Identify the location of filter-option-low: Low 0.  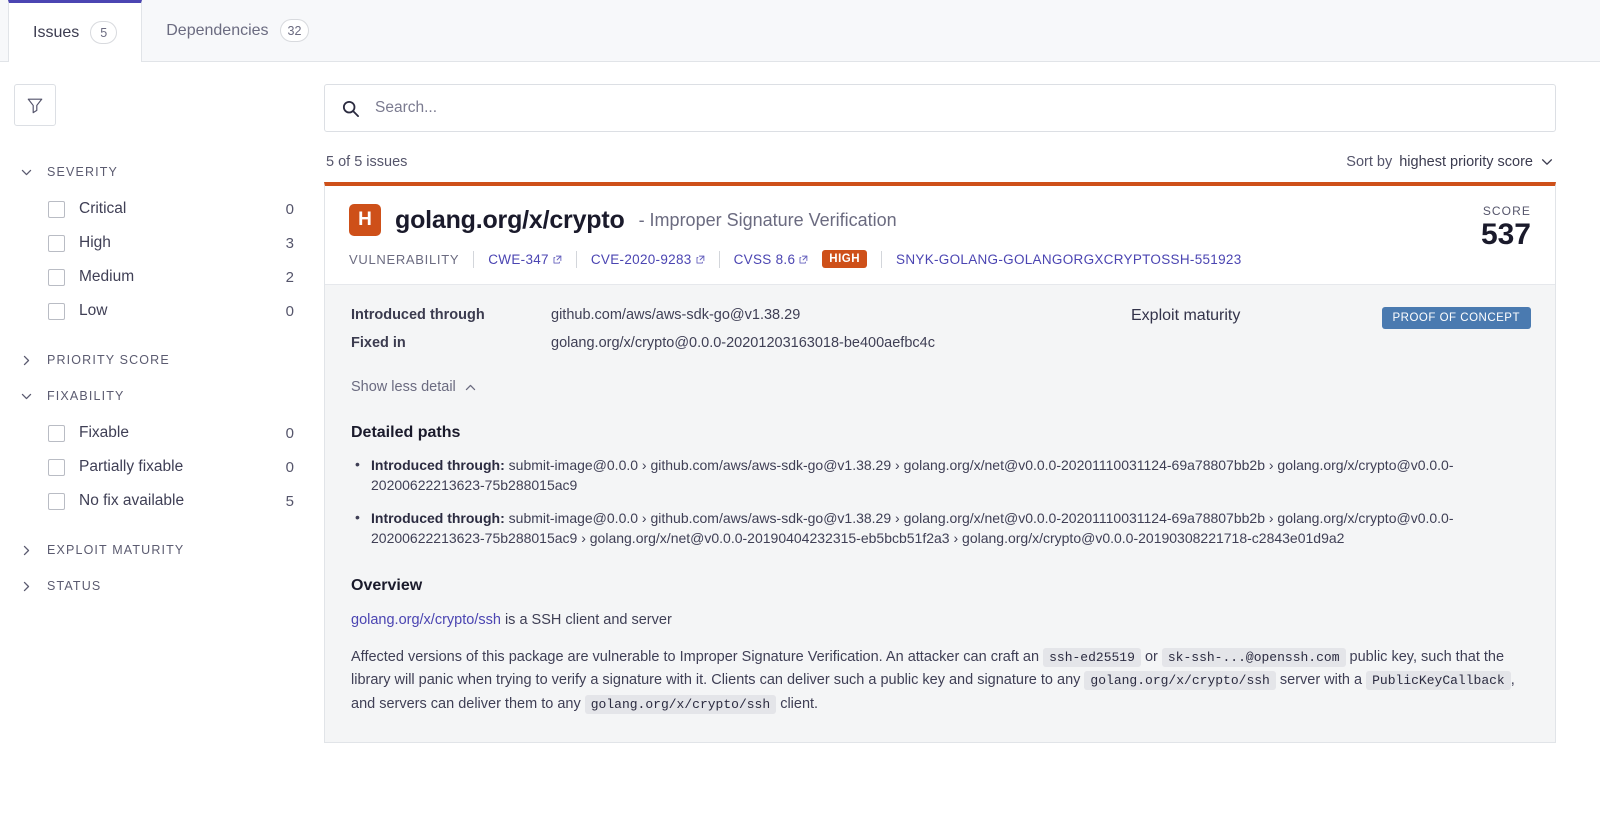
(158, 311).